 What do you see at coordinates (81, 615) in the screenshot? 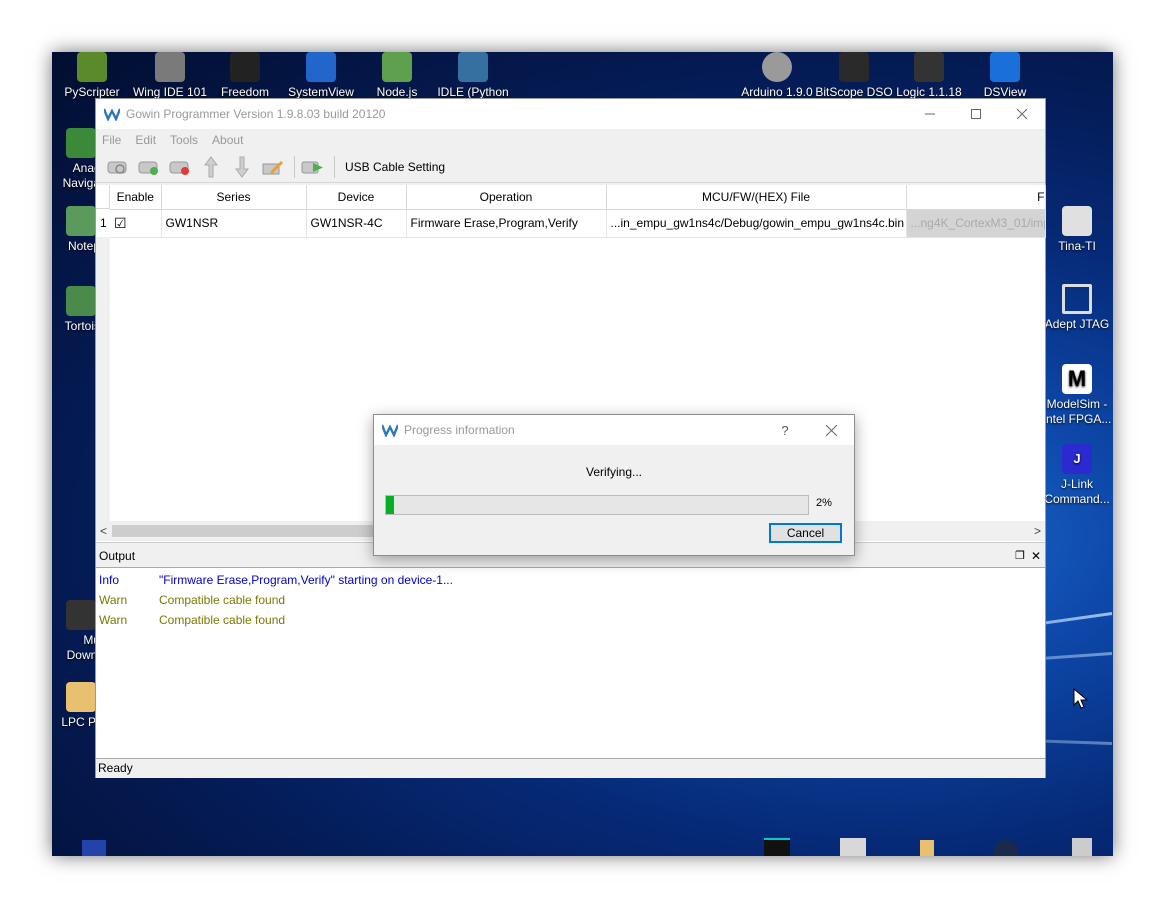
I see `mu-icon` at bounding box center [81, 615].